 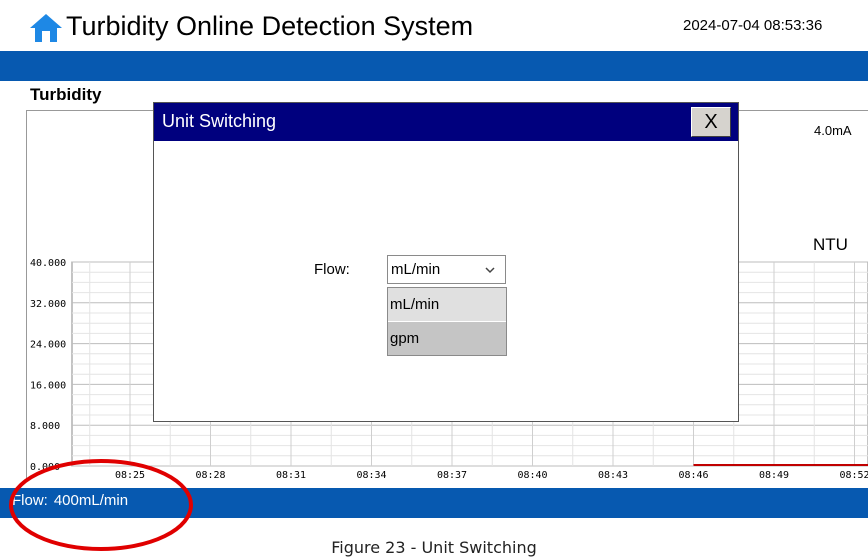 What do you see at coordinates (210, 475) in the screenshot?
I see `x-tick-label: 08:28` at bounding box center [210, 475].